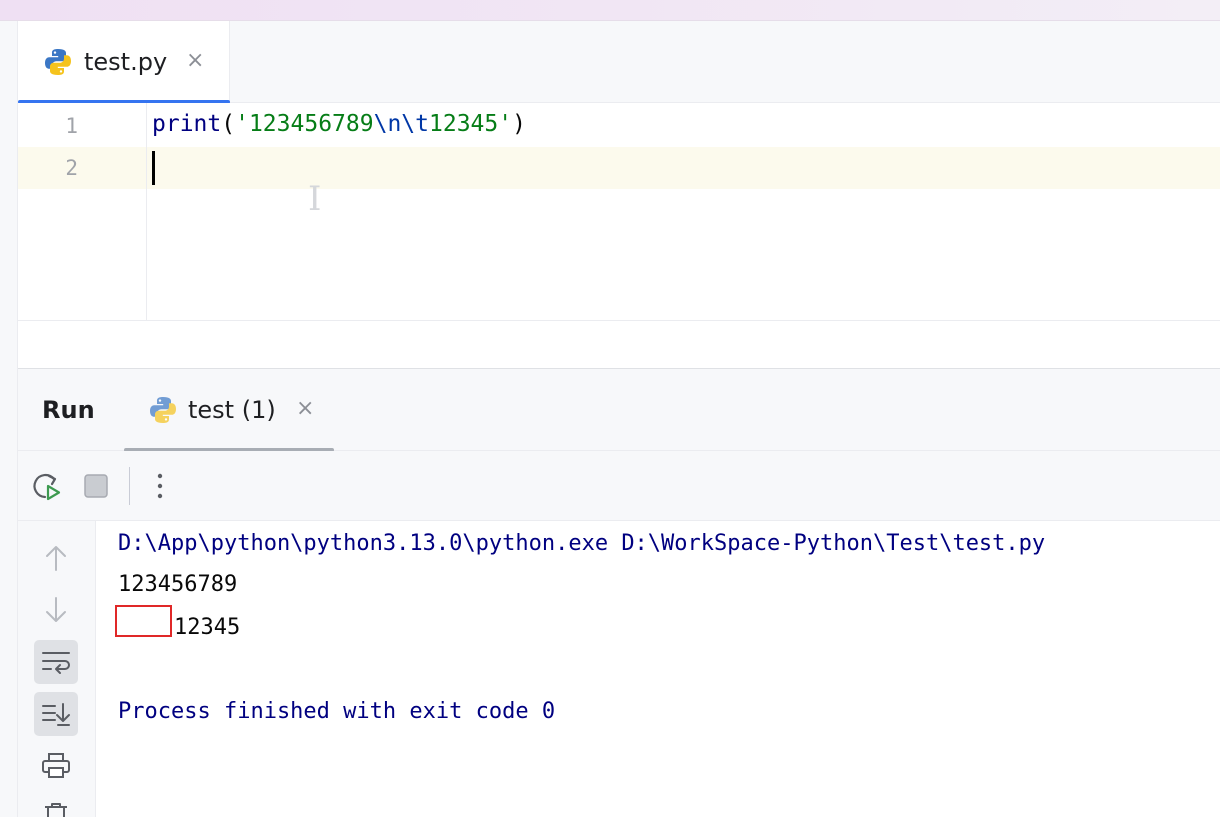  I want to click on python-run-icon, so click(163, 412).